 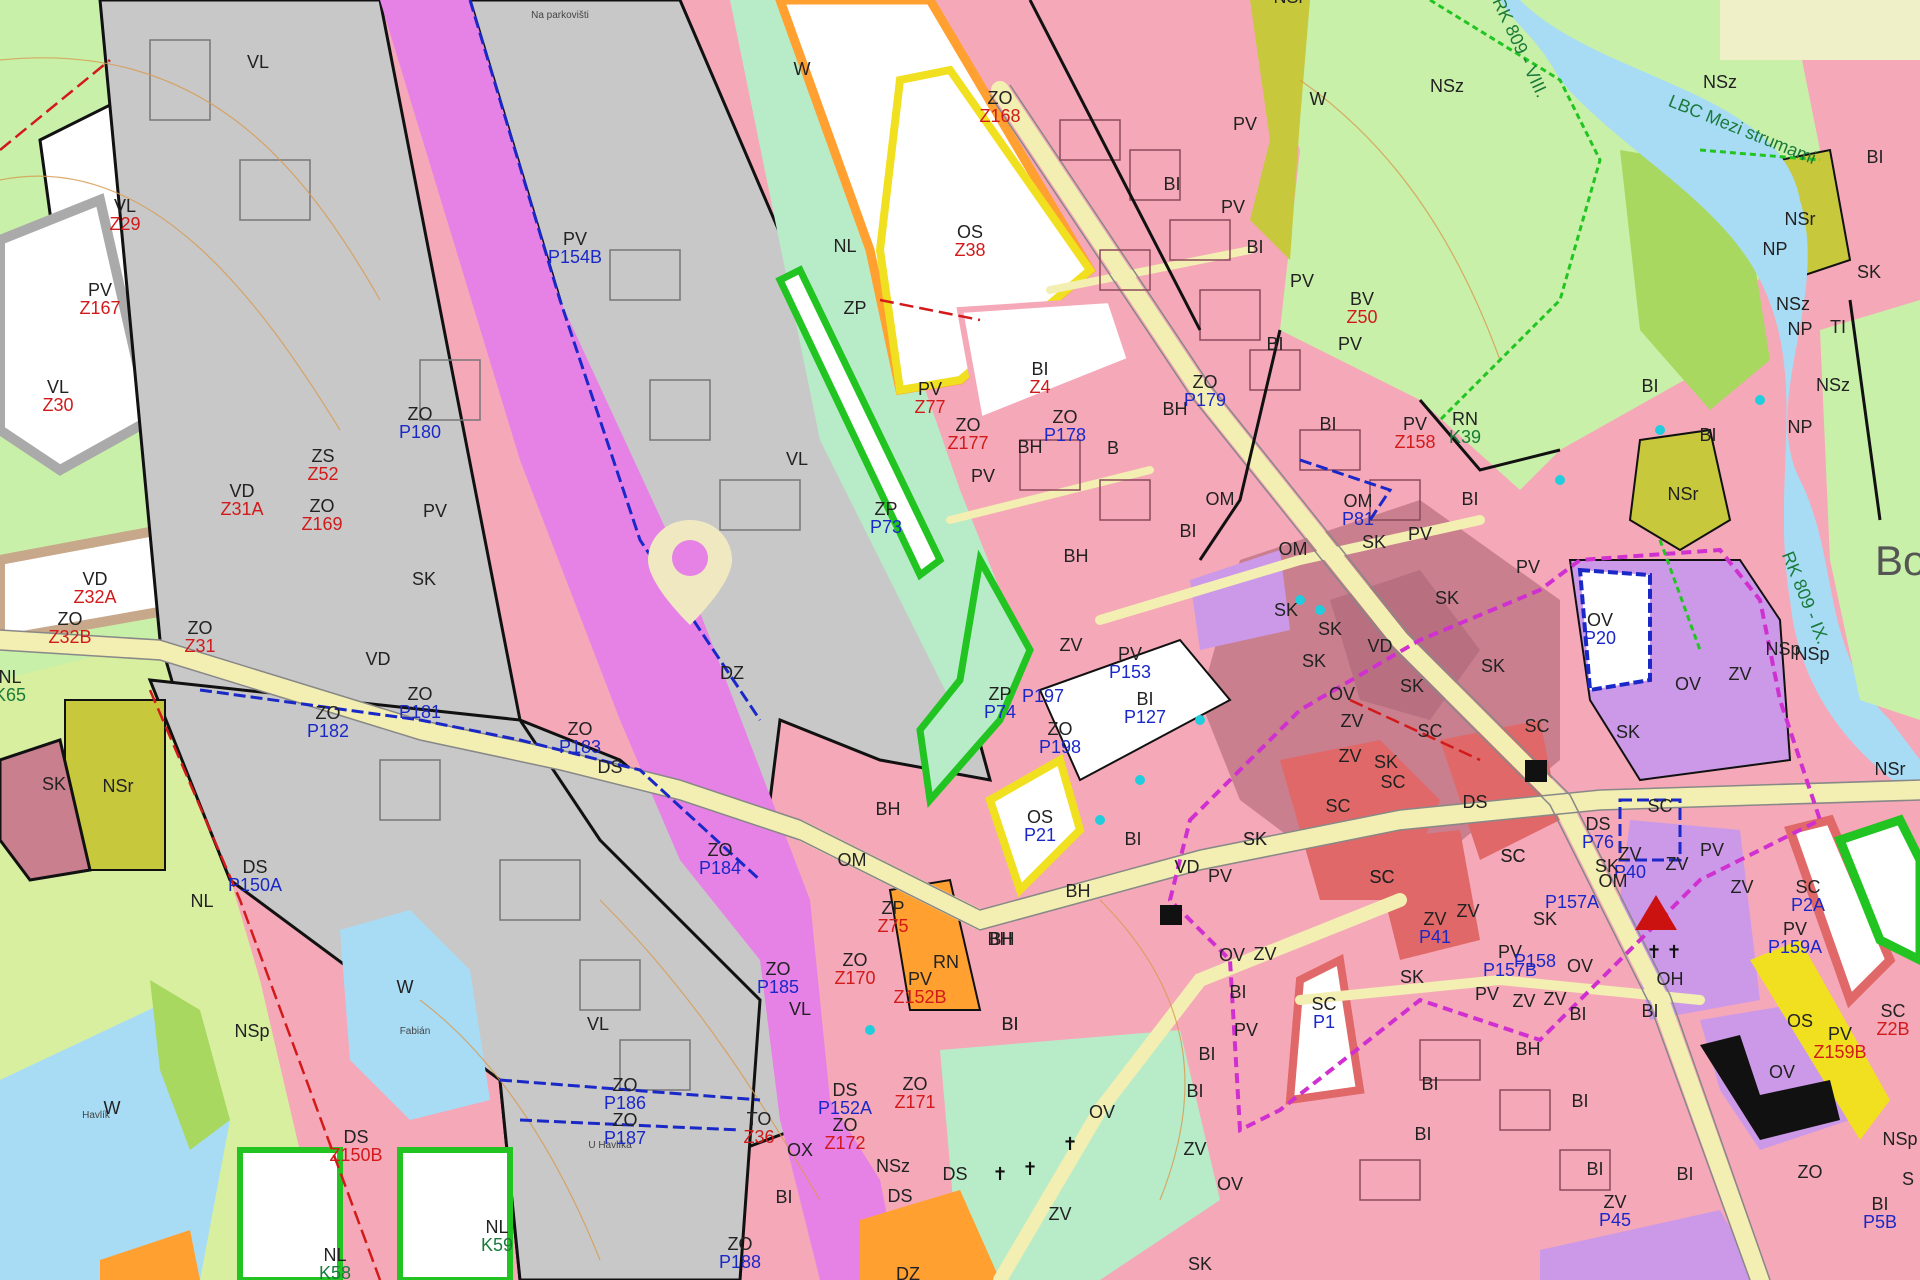 I want to click on zone-ref: Z159B, so click(x=1839, y=1052).